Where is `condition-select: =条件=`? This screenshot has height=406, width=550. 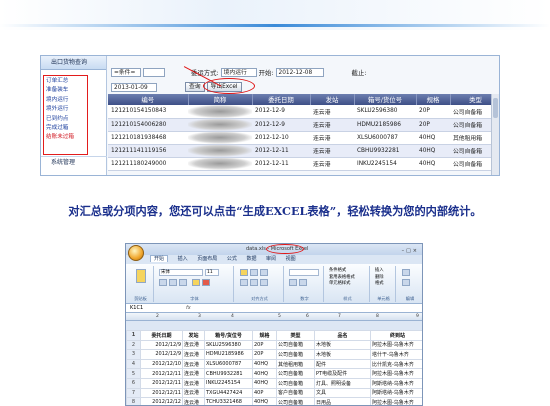
condition-select: =条件= is located at coordinates (126, 72).